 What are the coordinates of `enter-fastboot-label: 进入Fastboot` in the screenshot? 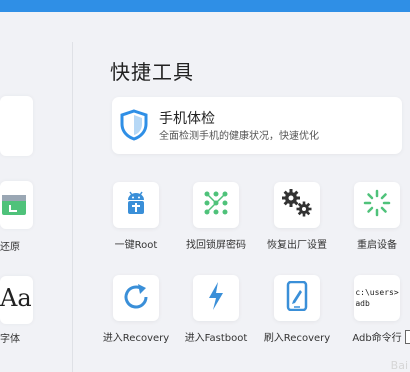 It's located at (216, 338).